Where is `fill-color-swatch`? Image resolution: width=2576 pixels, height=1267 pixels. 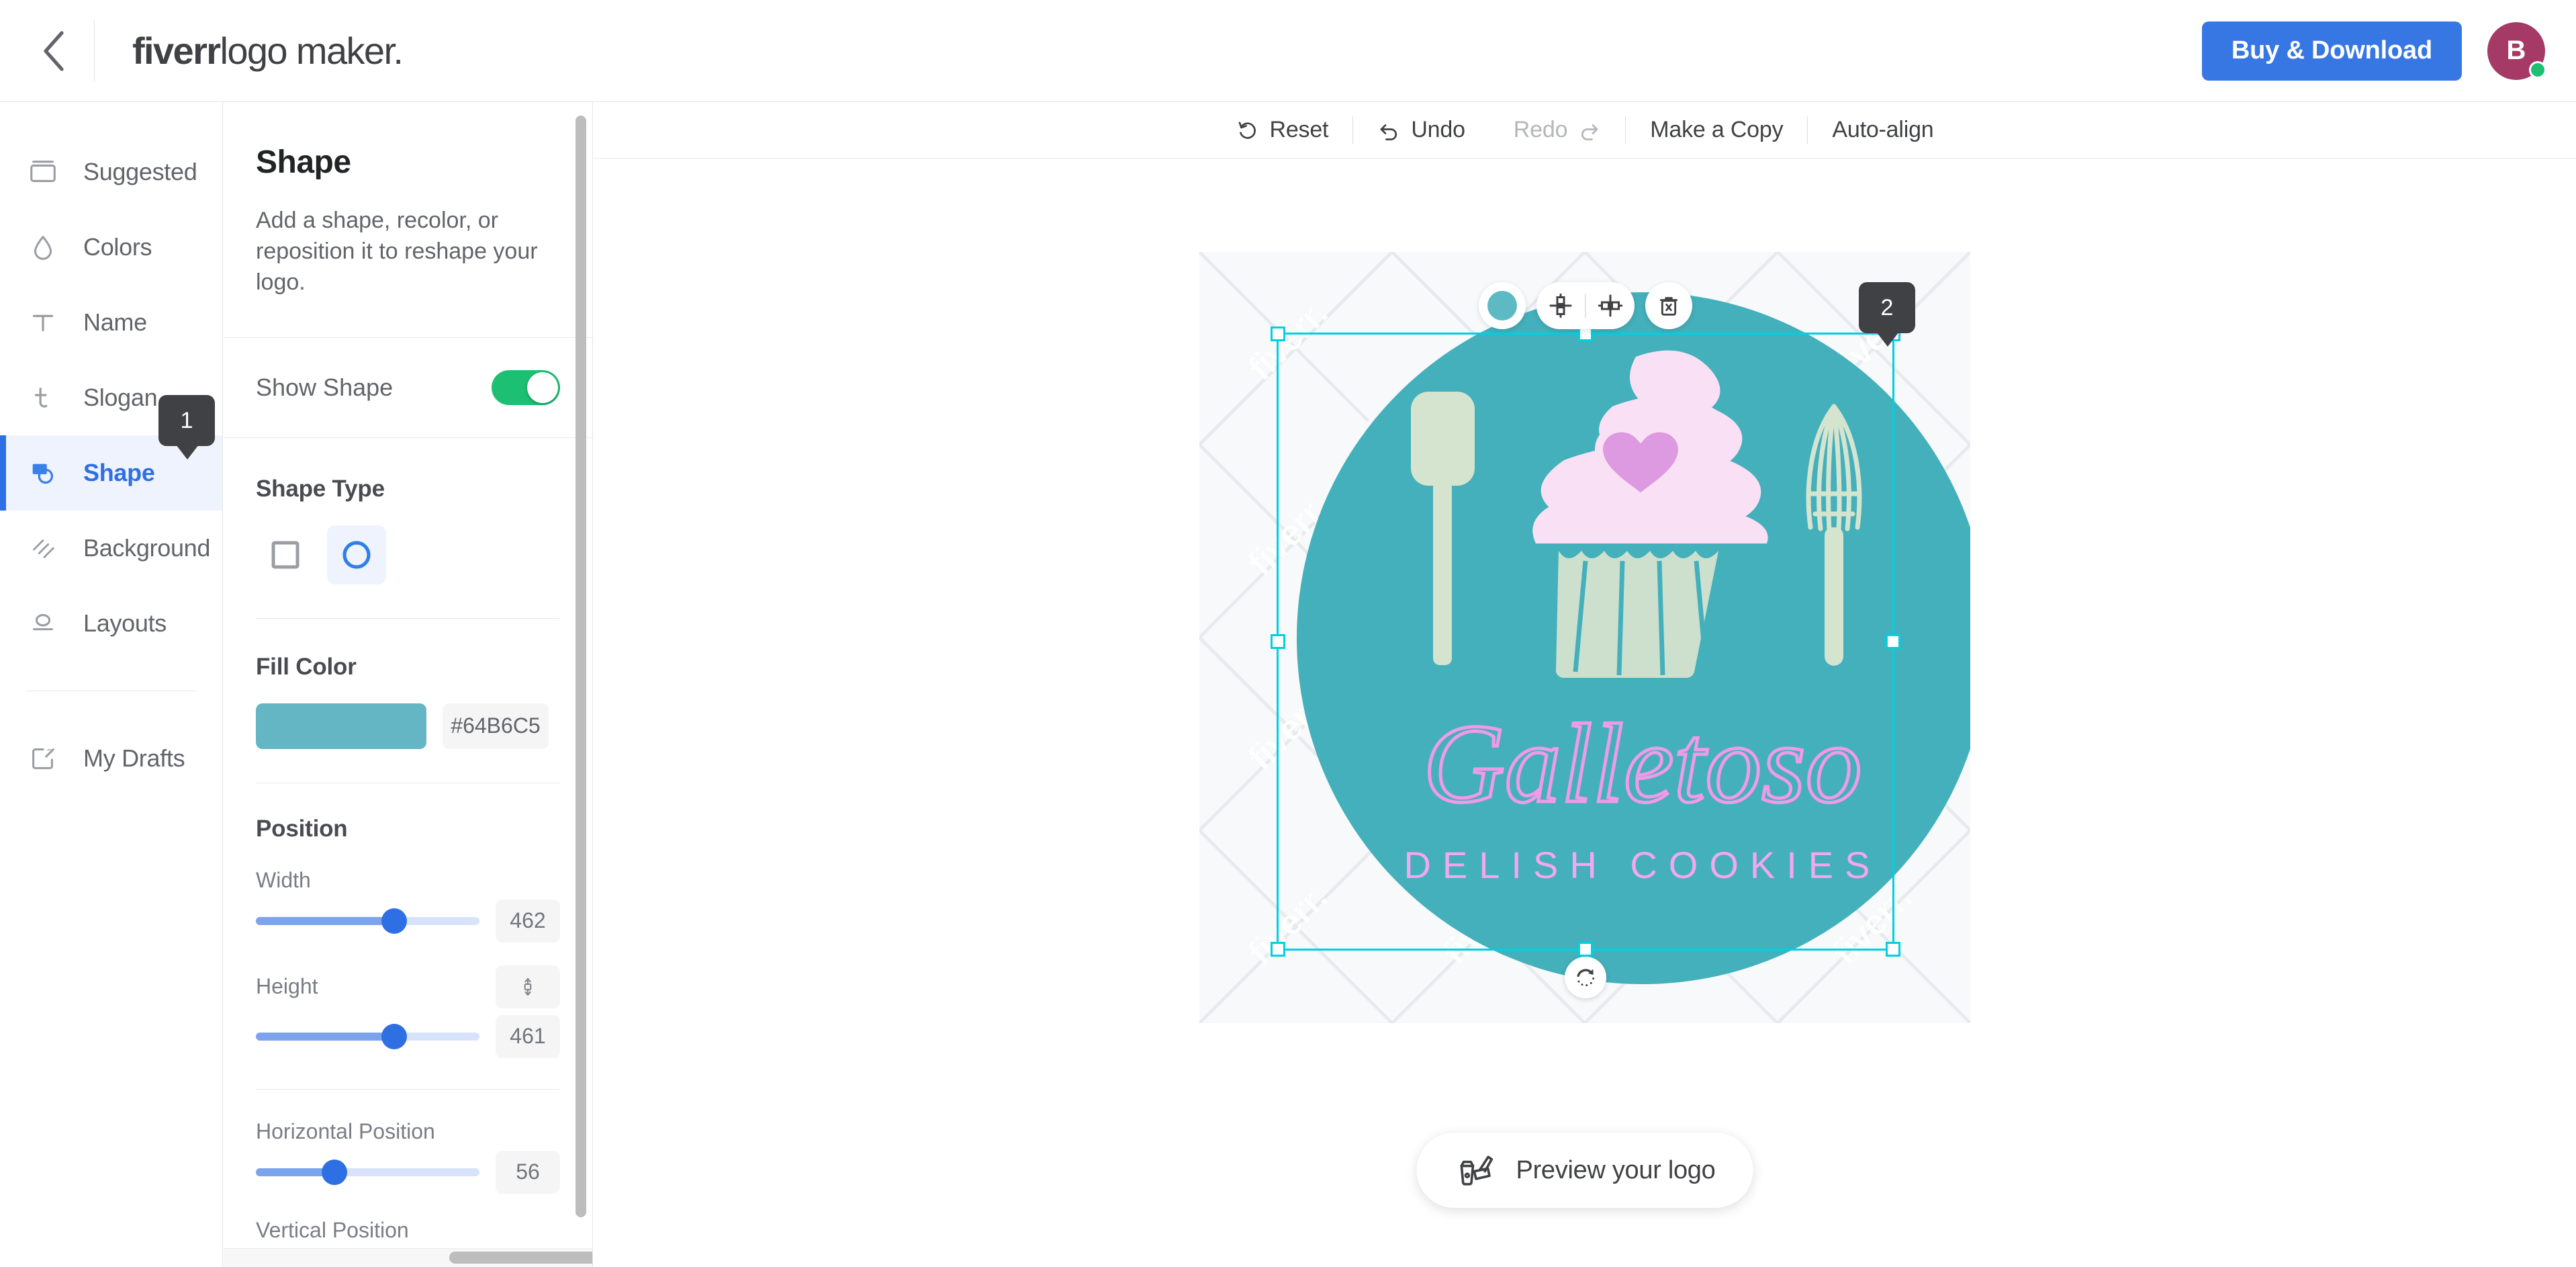 fill-color-swatch is located at coordinates (341, 726).